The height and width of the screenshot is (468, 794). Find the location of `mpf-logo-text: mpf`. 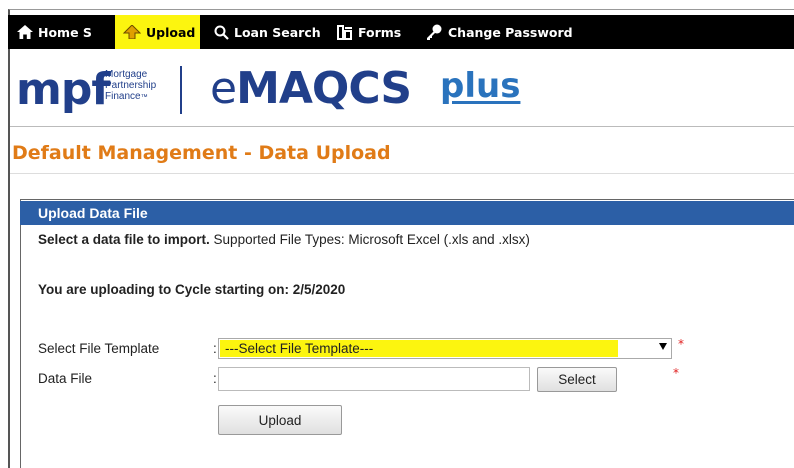

mpf-logo-text: mpf is located at coordinates (63, 89).